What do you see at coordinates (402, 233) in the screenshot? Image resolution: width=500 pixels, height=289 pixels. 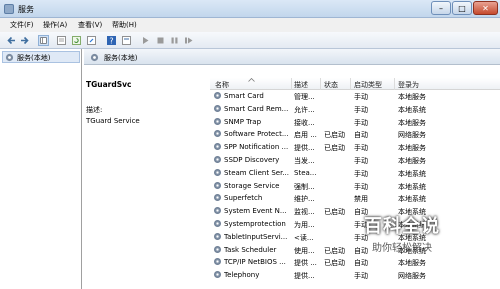 I see `watermark-logo: 百科全说 助你轻松解决` at bounding box center [402, 233].